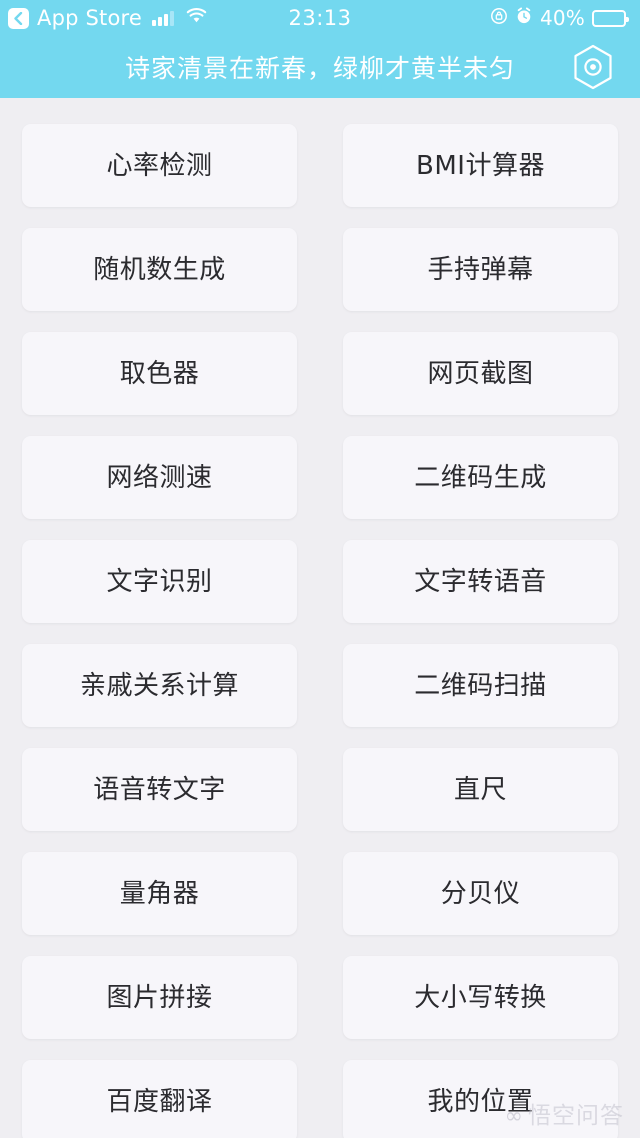 This screenshot has height=1138, width=640. I want to click on tool-tile: 心率检测, so click(159, 165).